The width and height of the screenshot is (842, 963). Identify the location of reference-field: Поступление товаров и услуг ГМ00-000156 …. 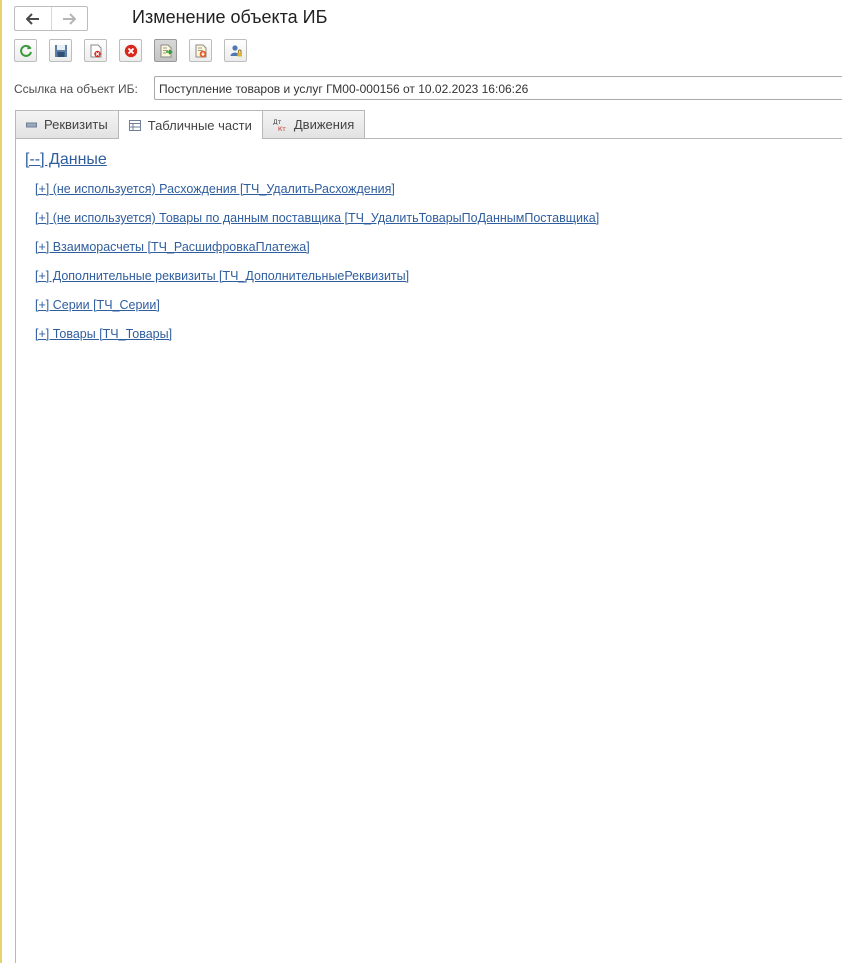
(498, 88).